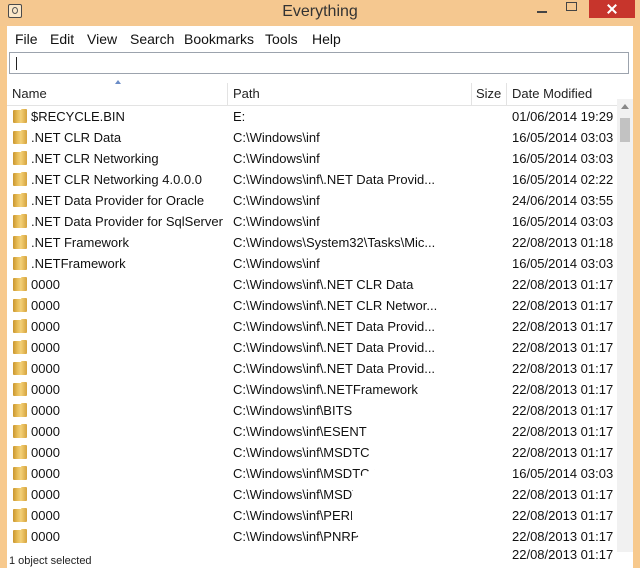 Image resolution: width=640 pixels, height=568 pixels. What do you see at coordinates (488, 93) in the screenshot?
I see `column-size-header: Size` at bounding box center [488, 93].